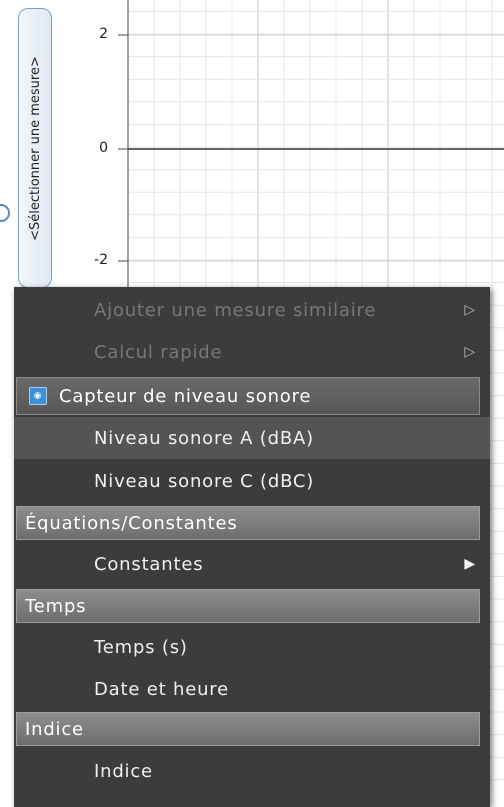 The height and width of the screenshot is (807, 504). I want to click on section-header-time: Temps, so click(248, 606).